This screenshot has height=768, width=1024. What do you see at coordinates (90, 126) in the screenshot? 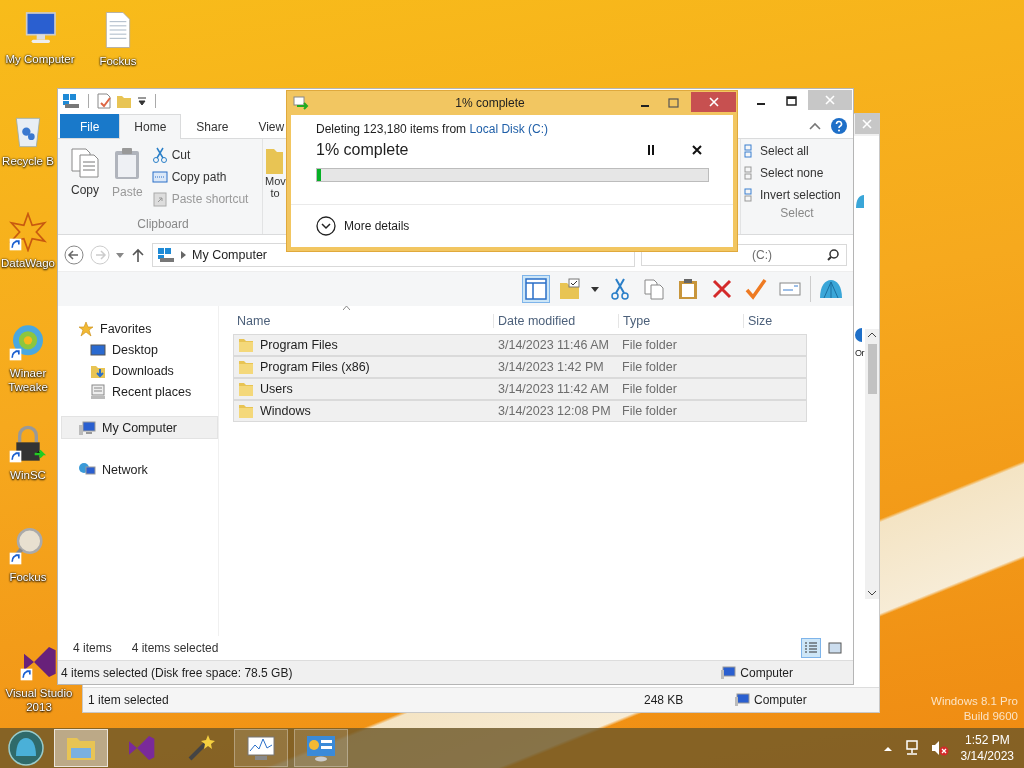
I see `ribbon-tab: File` at bounding box center [90, 126].